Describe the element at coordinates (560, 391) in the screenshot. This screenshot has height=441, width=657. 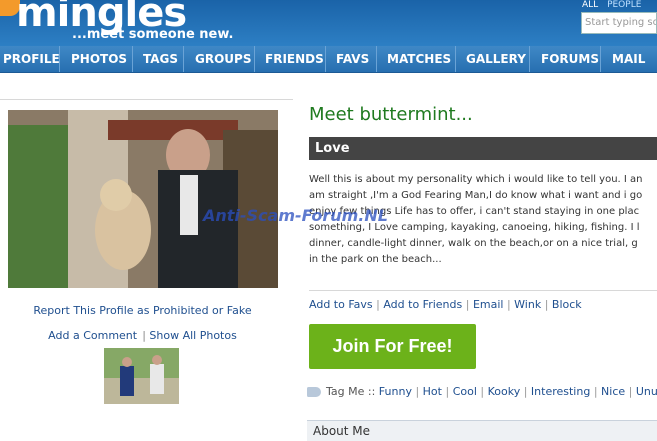
I see `tag-interesting: Interesting` at that location.